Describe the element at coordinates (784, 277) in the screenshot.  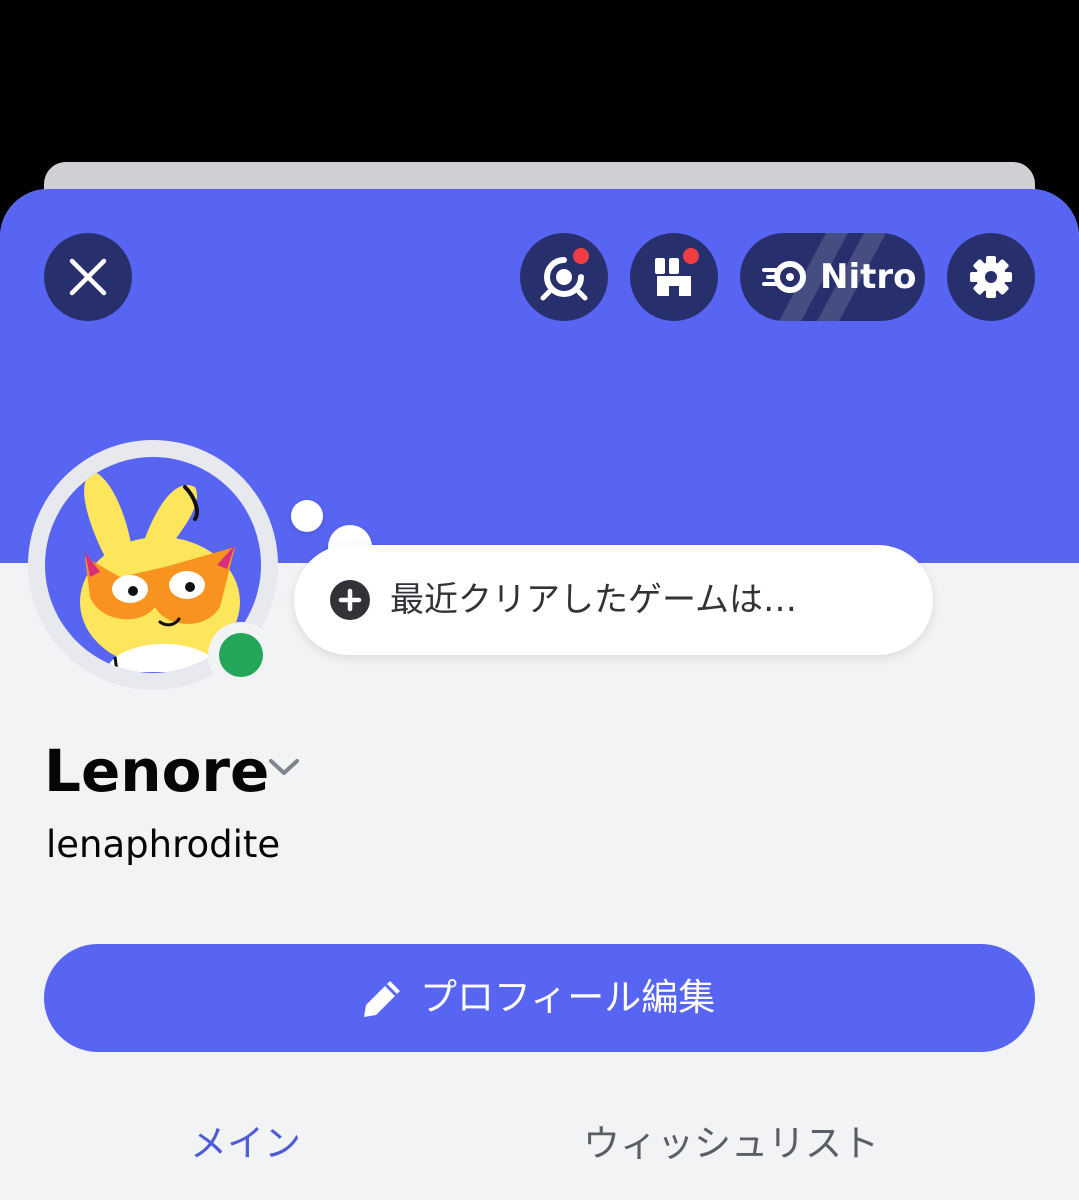
I see `nitro-icon` at that location.